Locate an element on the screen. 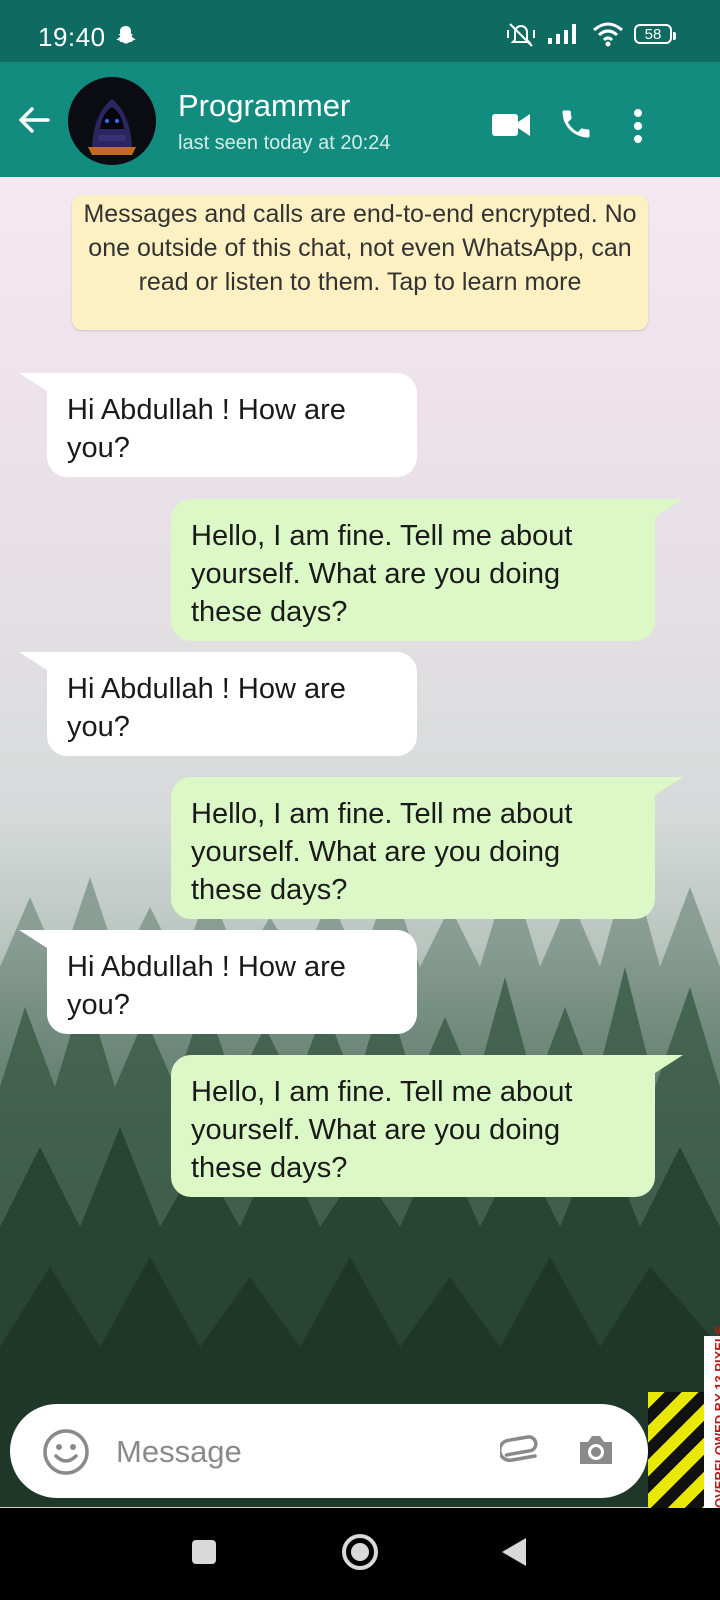 This screenshot has height=1600, width=720. battery-level: 58 is located at coordinates (653, 34).